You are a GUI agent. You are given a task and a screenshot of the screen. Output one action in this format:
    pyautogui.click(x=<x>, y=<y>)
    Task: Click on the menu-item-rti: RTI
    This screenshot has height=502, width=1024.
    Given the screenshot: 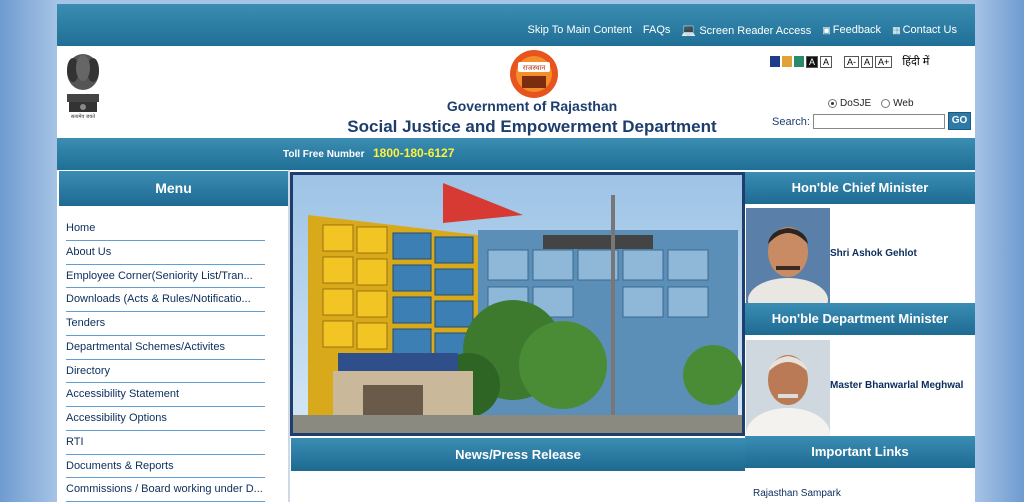 What is the action you would take?
    pyautogui.click(x=165, y=443)
    